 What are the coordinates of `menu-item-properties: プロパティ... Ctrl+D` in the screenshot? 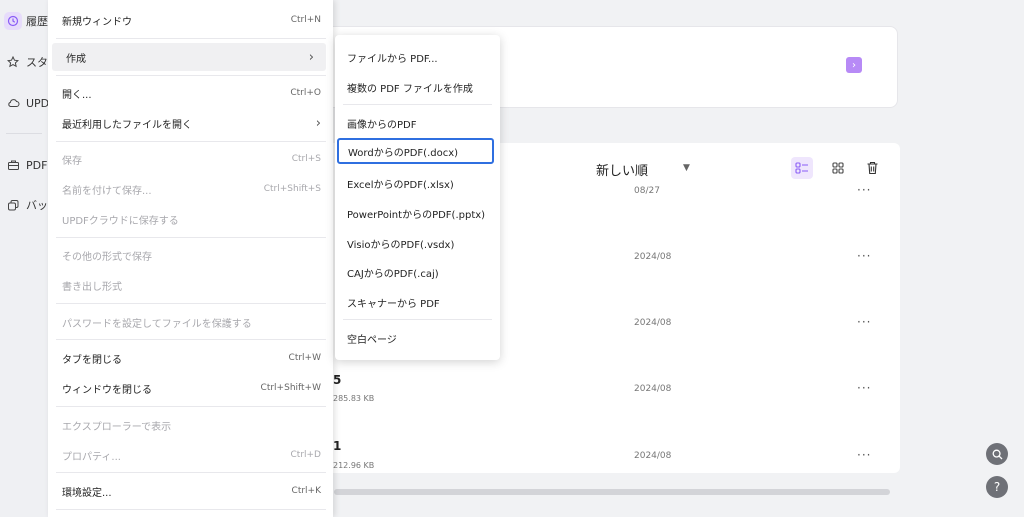 It's located at (190, 455).